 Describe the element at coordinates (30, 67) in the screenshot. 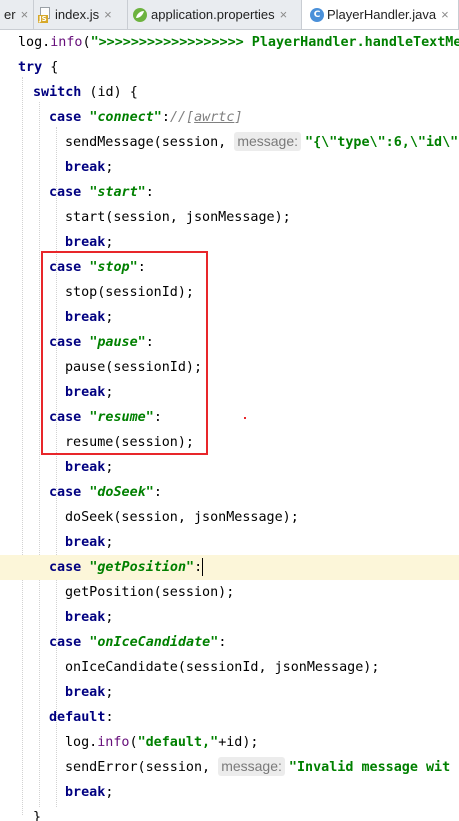

I see `code-keyword: try` at that location.